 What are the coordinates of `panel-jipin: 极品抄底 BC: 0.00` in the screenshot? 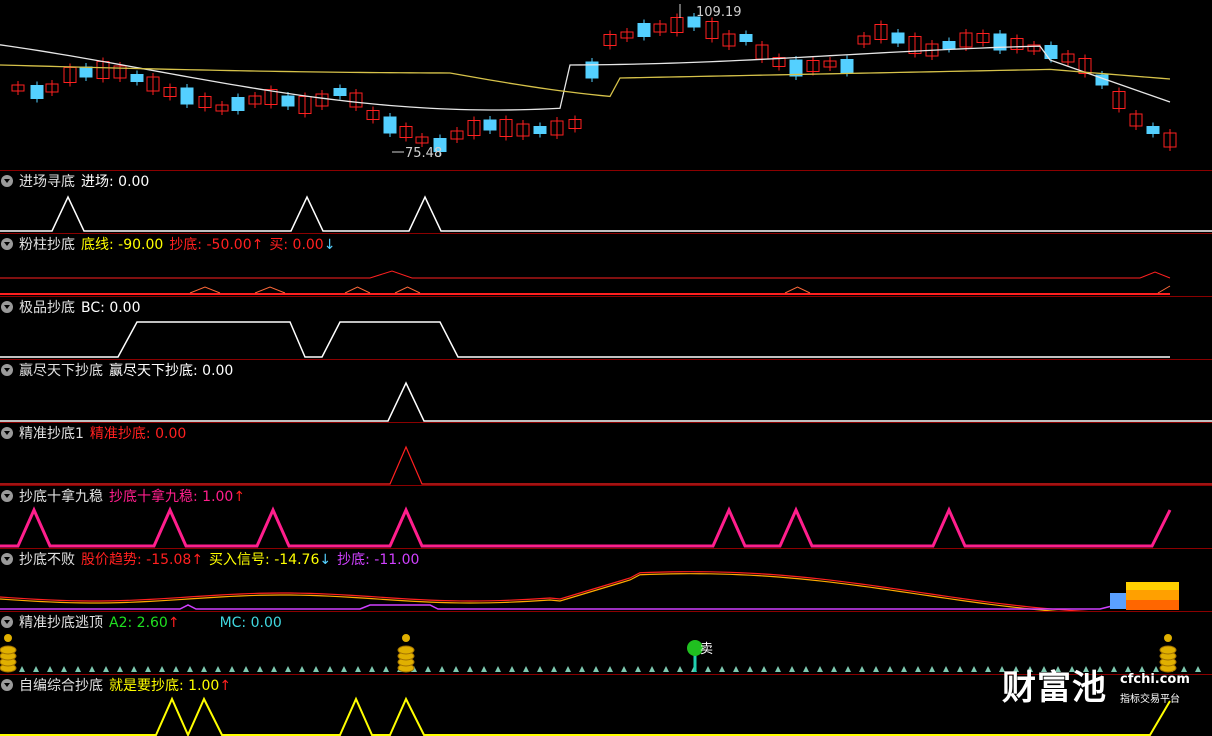 It's located at (606, 328).